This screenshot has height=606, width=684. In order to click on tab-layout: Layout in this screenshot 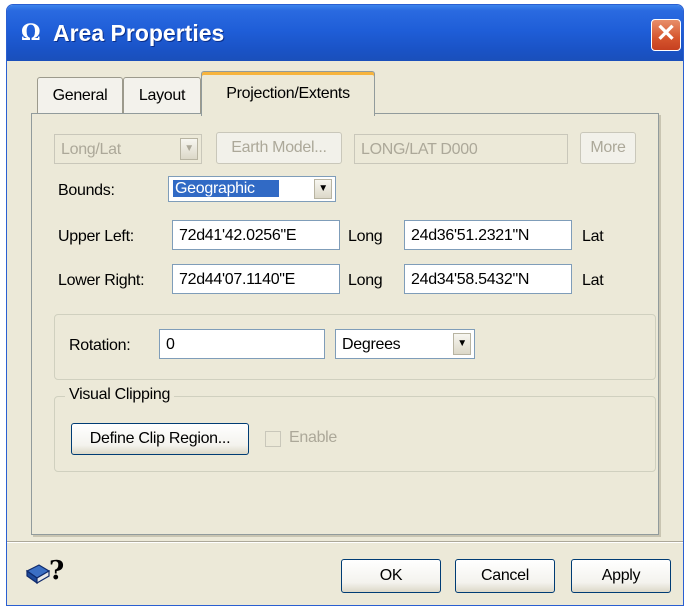, I will do `click(162, 95)`.